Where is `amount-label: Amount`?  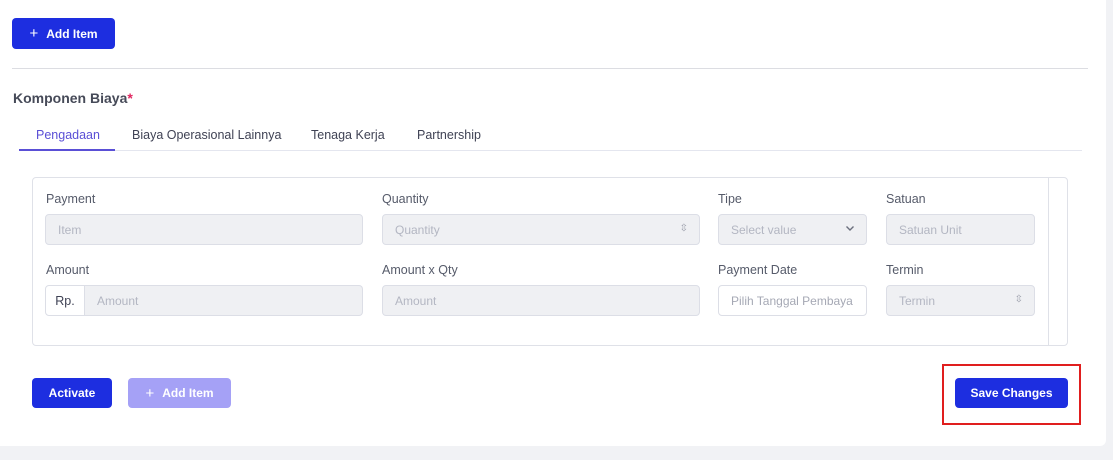
amount-label: Amount is located at coordinates (68, 270).